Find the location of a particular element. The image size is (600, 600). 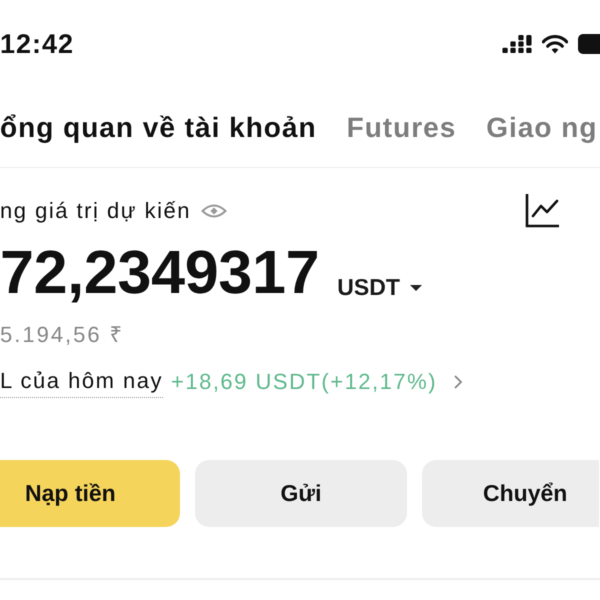

action-button: Nạp tiền is located at coordinates (90, 493).